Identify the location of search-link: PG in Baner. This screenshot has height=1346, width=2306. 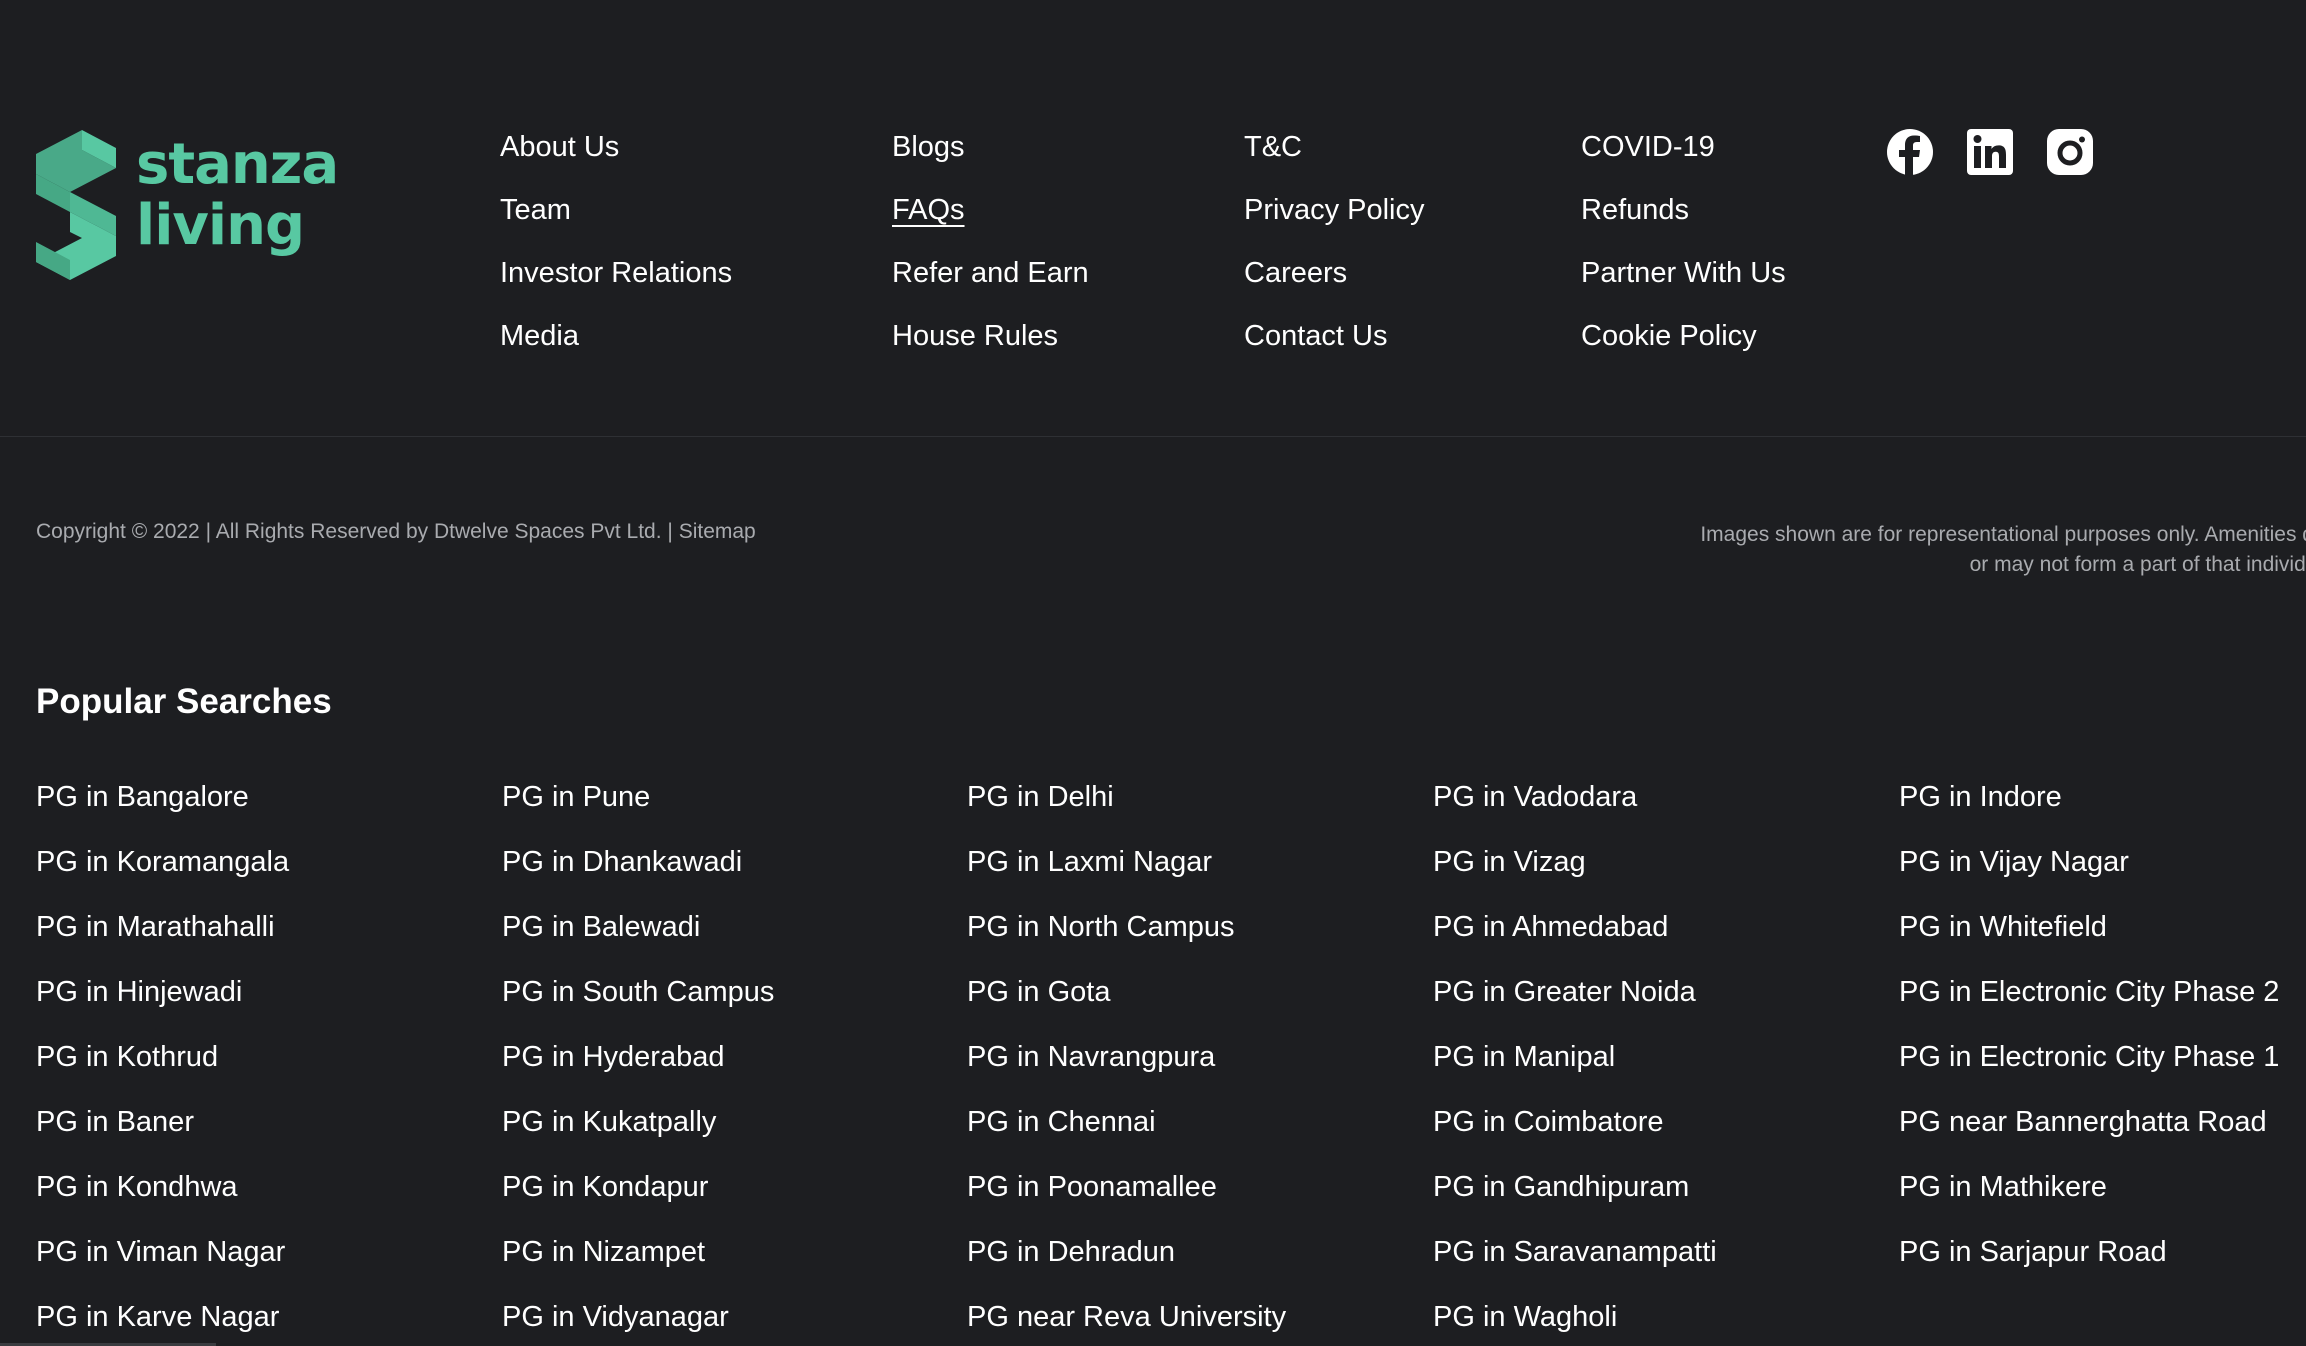
(162, 1131).